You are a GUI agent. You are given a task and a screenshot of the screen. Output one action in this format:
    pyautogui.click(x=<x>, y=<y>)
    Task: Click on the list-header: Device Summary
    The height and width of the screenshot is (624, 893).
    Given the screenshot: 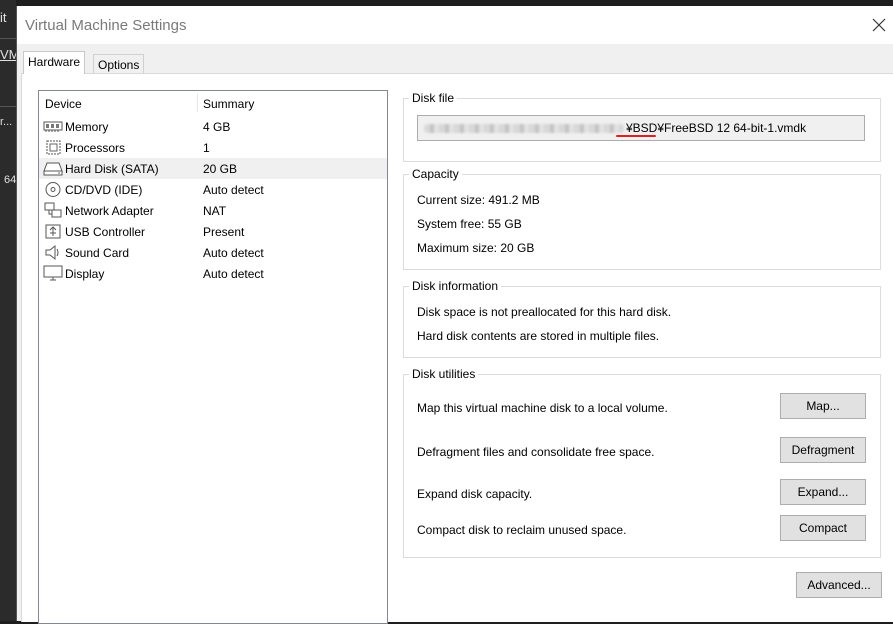 What is the action you would take?
    pyautogui.click(x=213, y=102)
    